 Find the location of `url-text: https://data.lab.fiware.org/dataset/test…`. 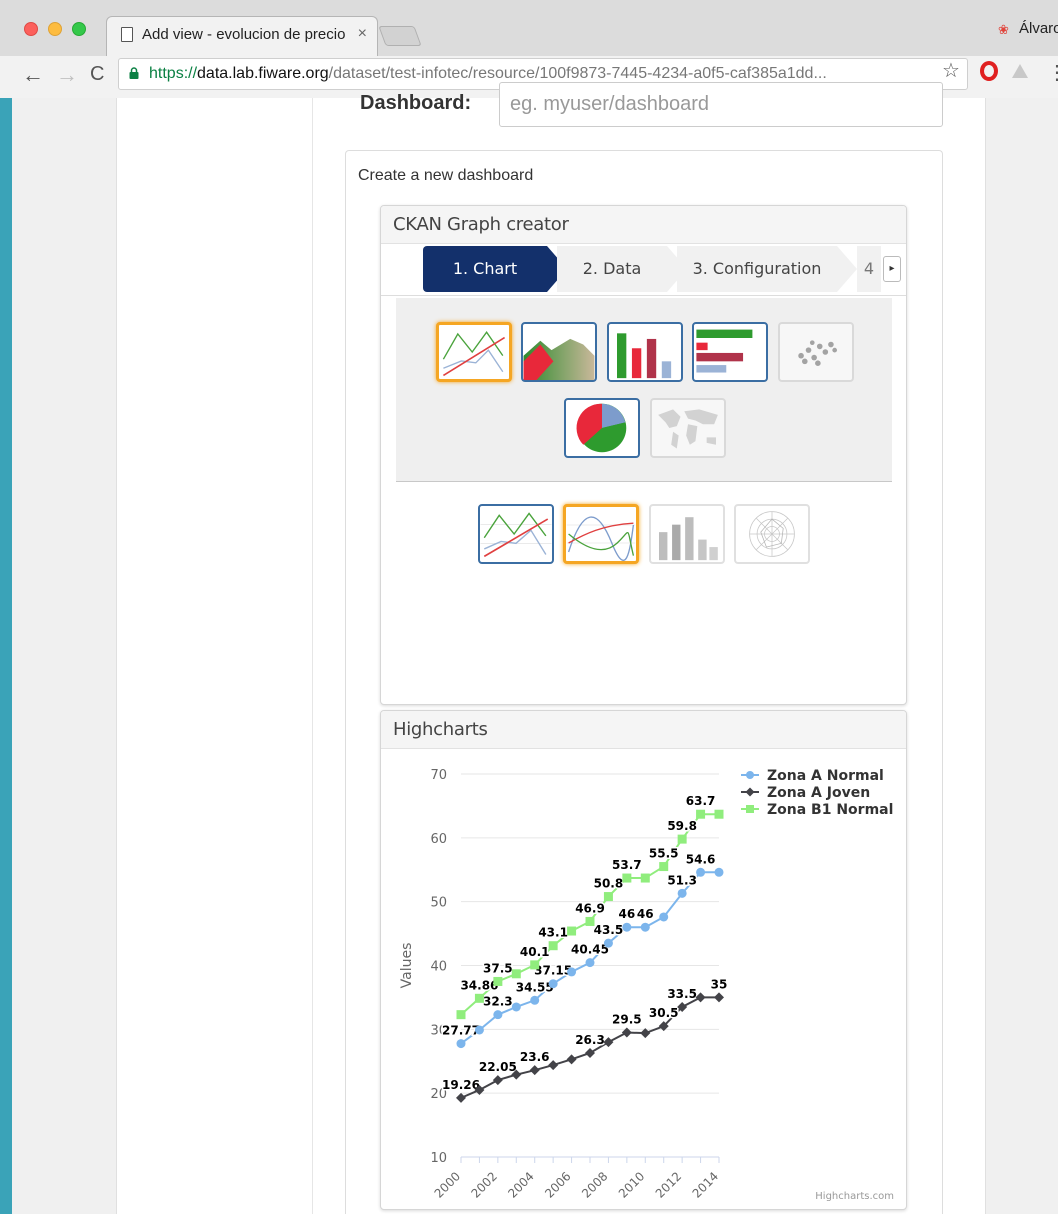

url-text: https://data.lab.fiware.org/dataset/test… is located at coordinates (488, 74).